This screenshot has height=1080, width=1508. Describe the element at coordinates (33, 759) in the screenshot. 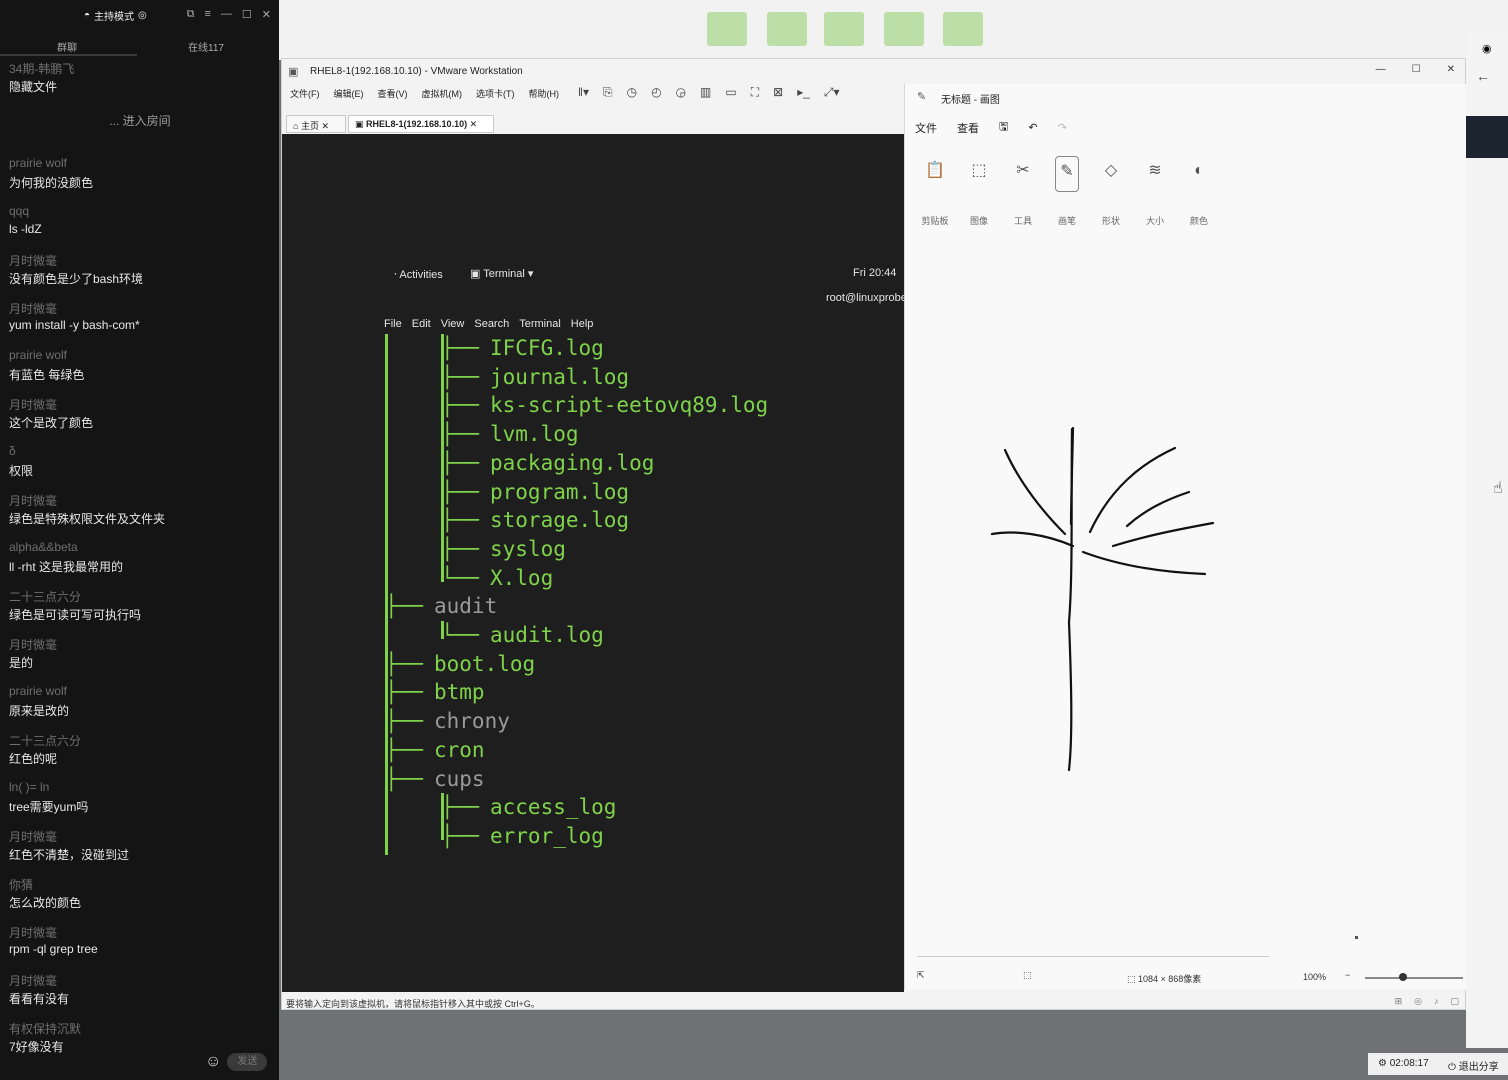

I see `chat-text: 红色的呢` at that location.